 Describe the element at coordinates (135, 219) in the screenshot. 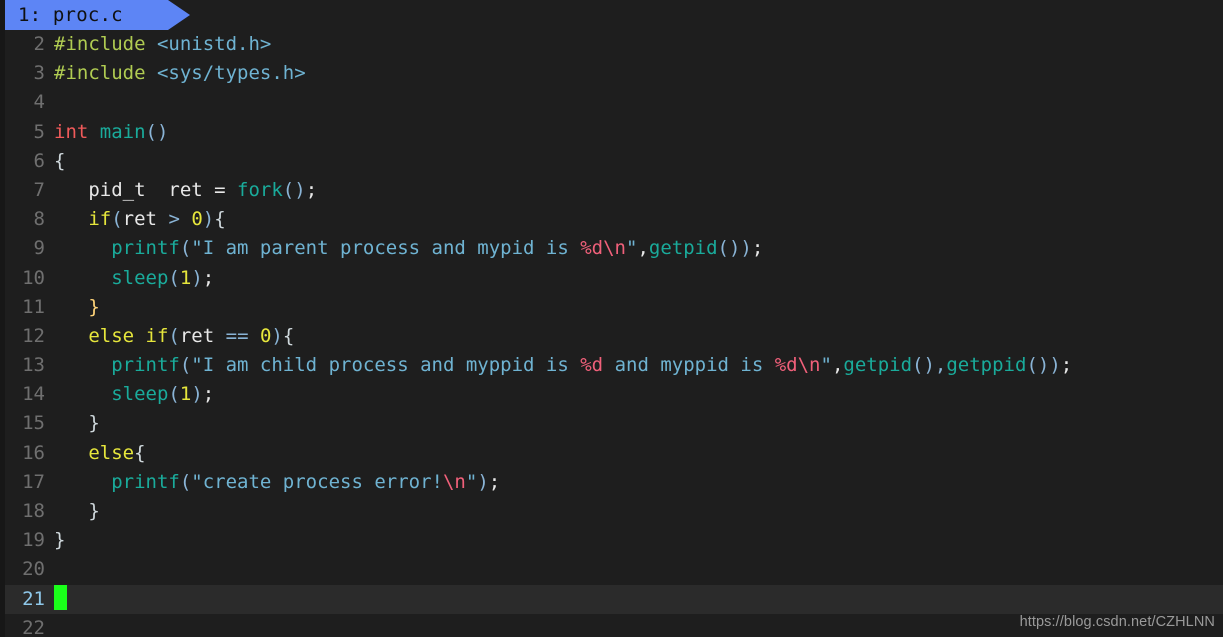

I see `line-source: if(ret > 0){` at that location.